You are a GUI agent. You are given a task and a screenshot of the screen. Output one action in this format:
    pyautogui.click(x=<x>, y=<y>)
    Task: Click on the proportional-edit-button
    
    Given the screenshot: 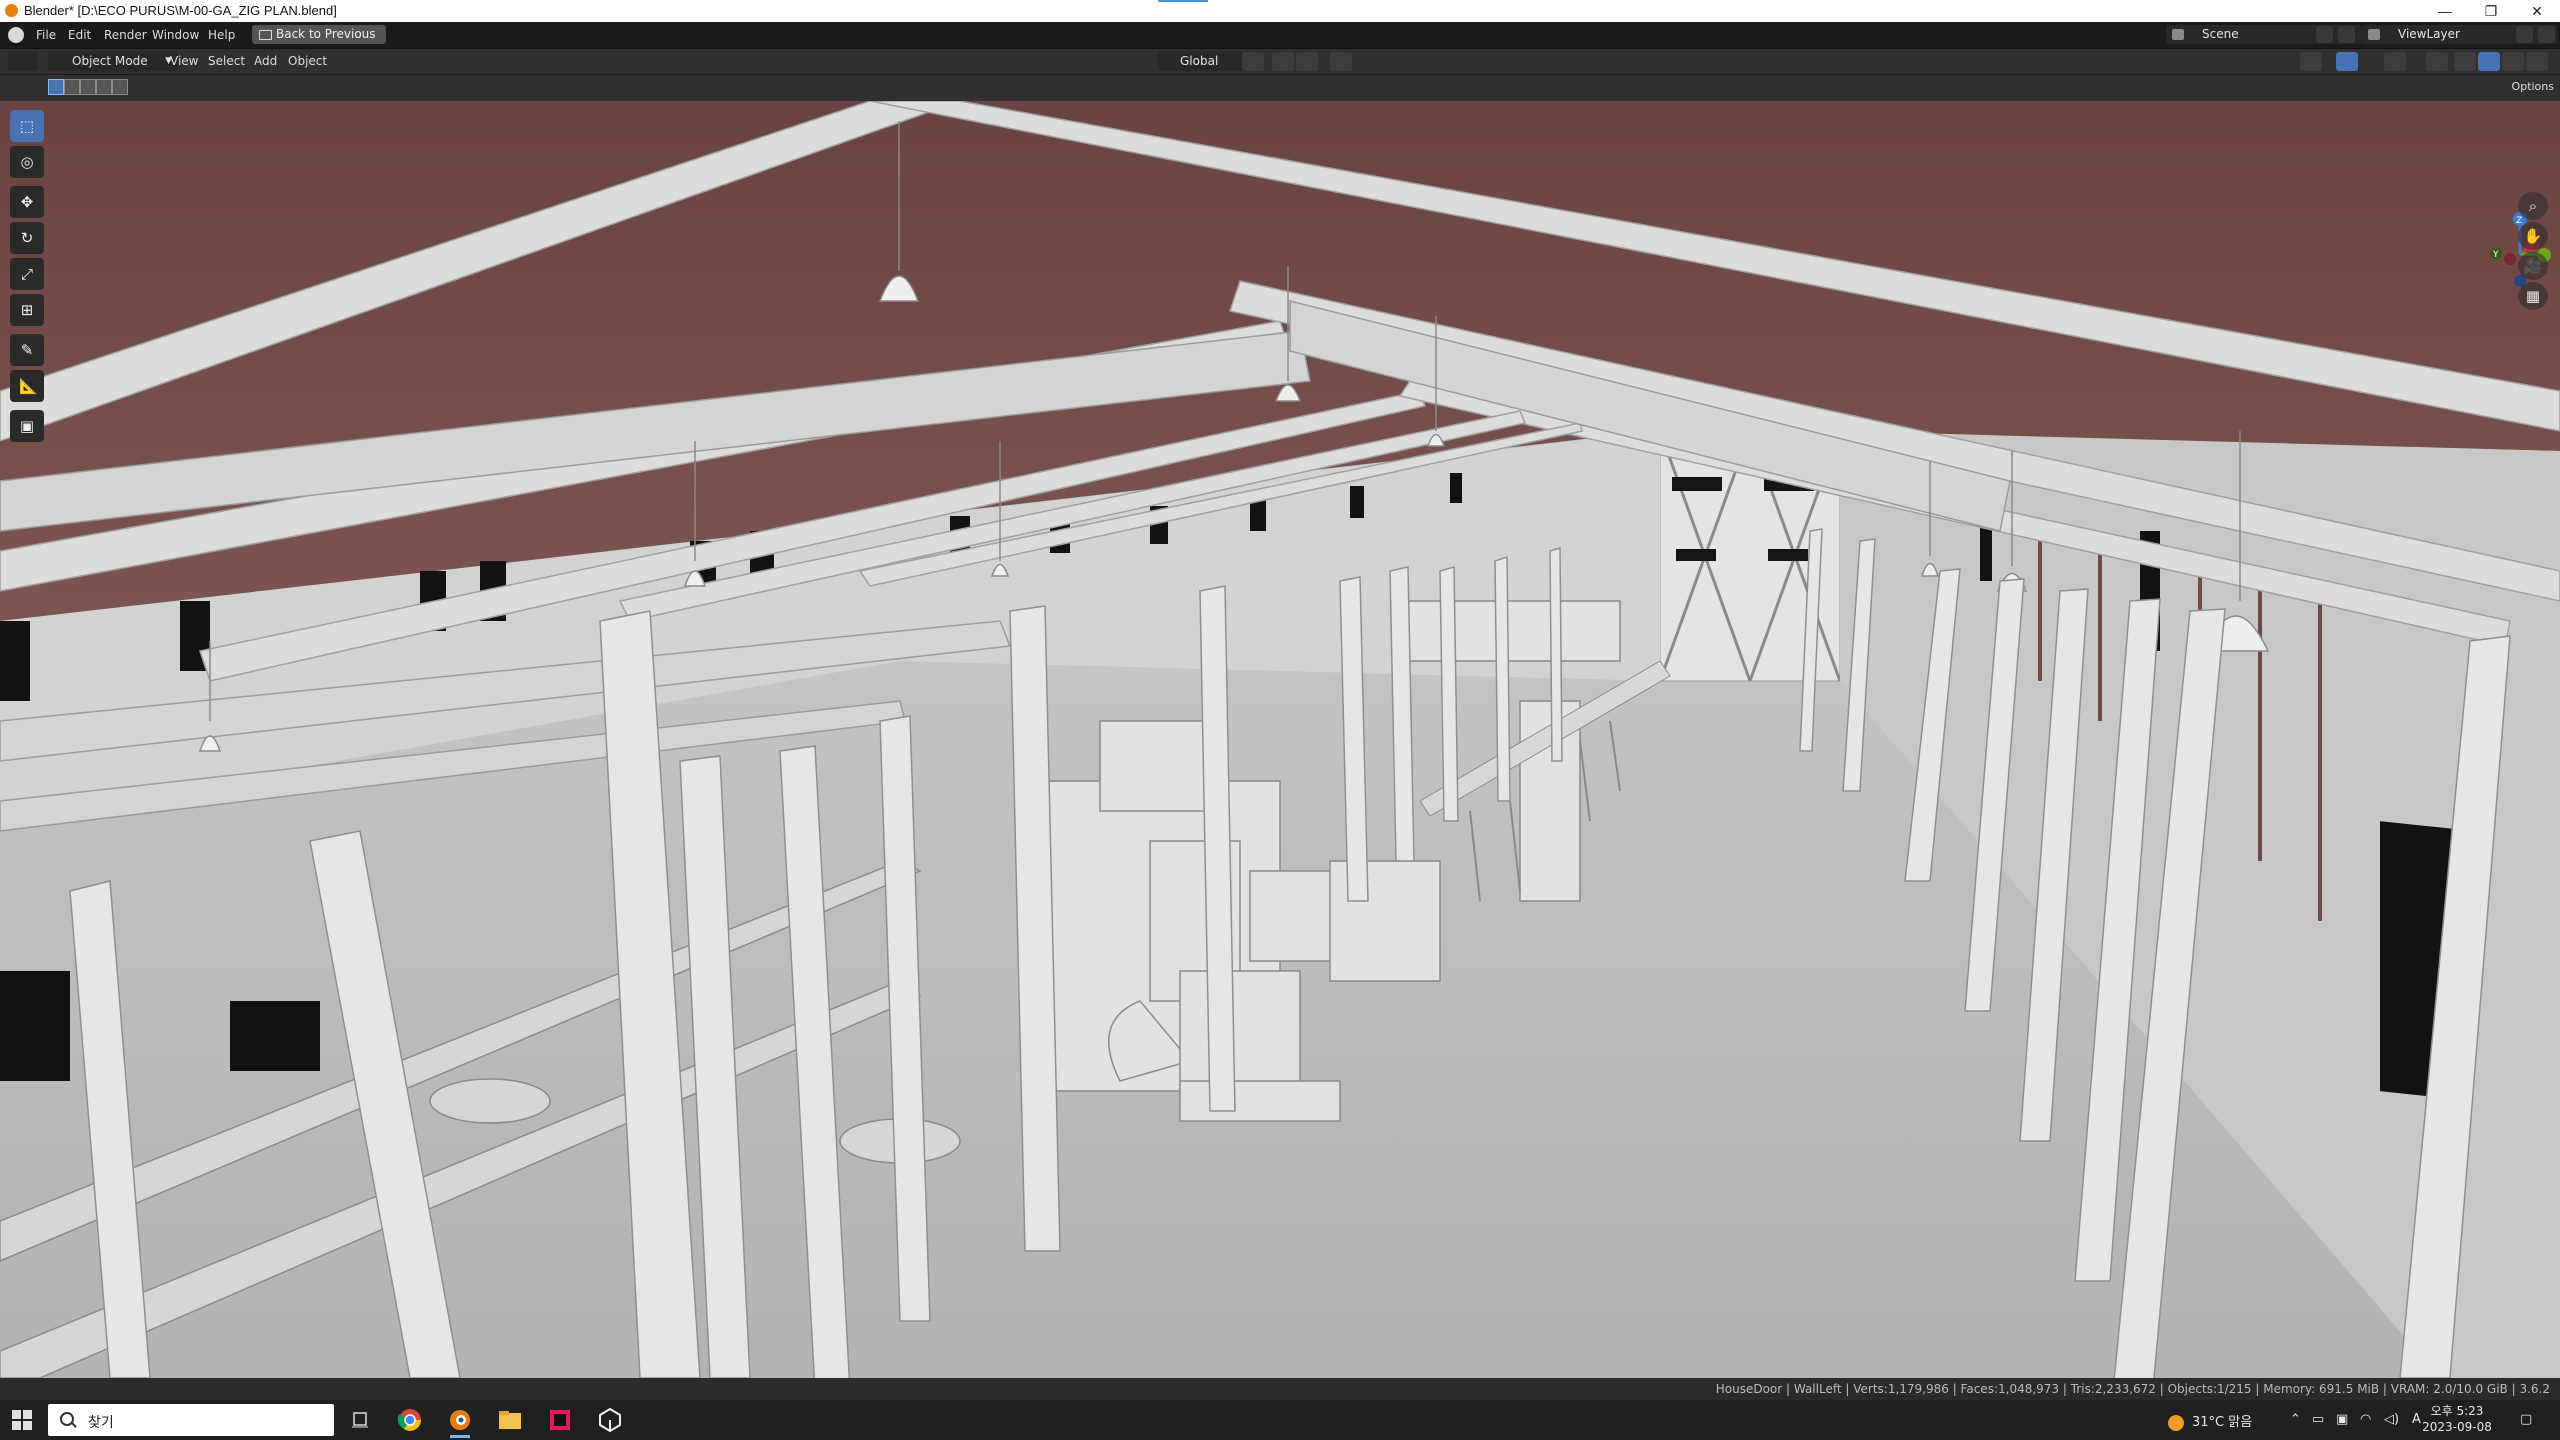 What is the action you would take?
    pyautogui.click(x=1341, y=61)
    